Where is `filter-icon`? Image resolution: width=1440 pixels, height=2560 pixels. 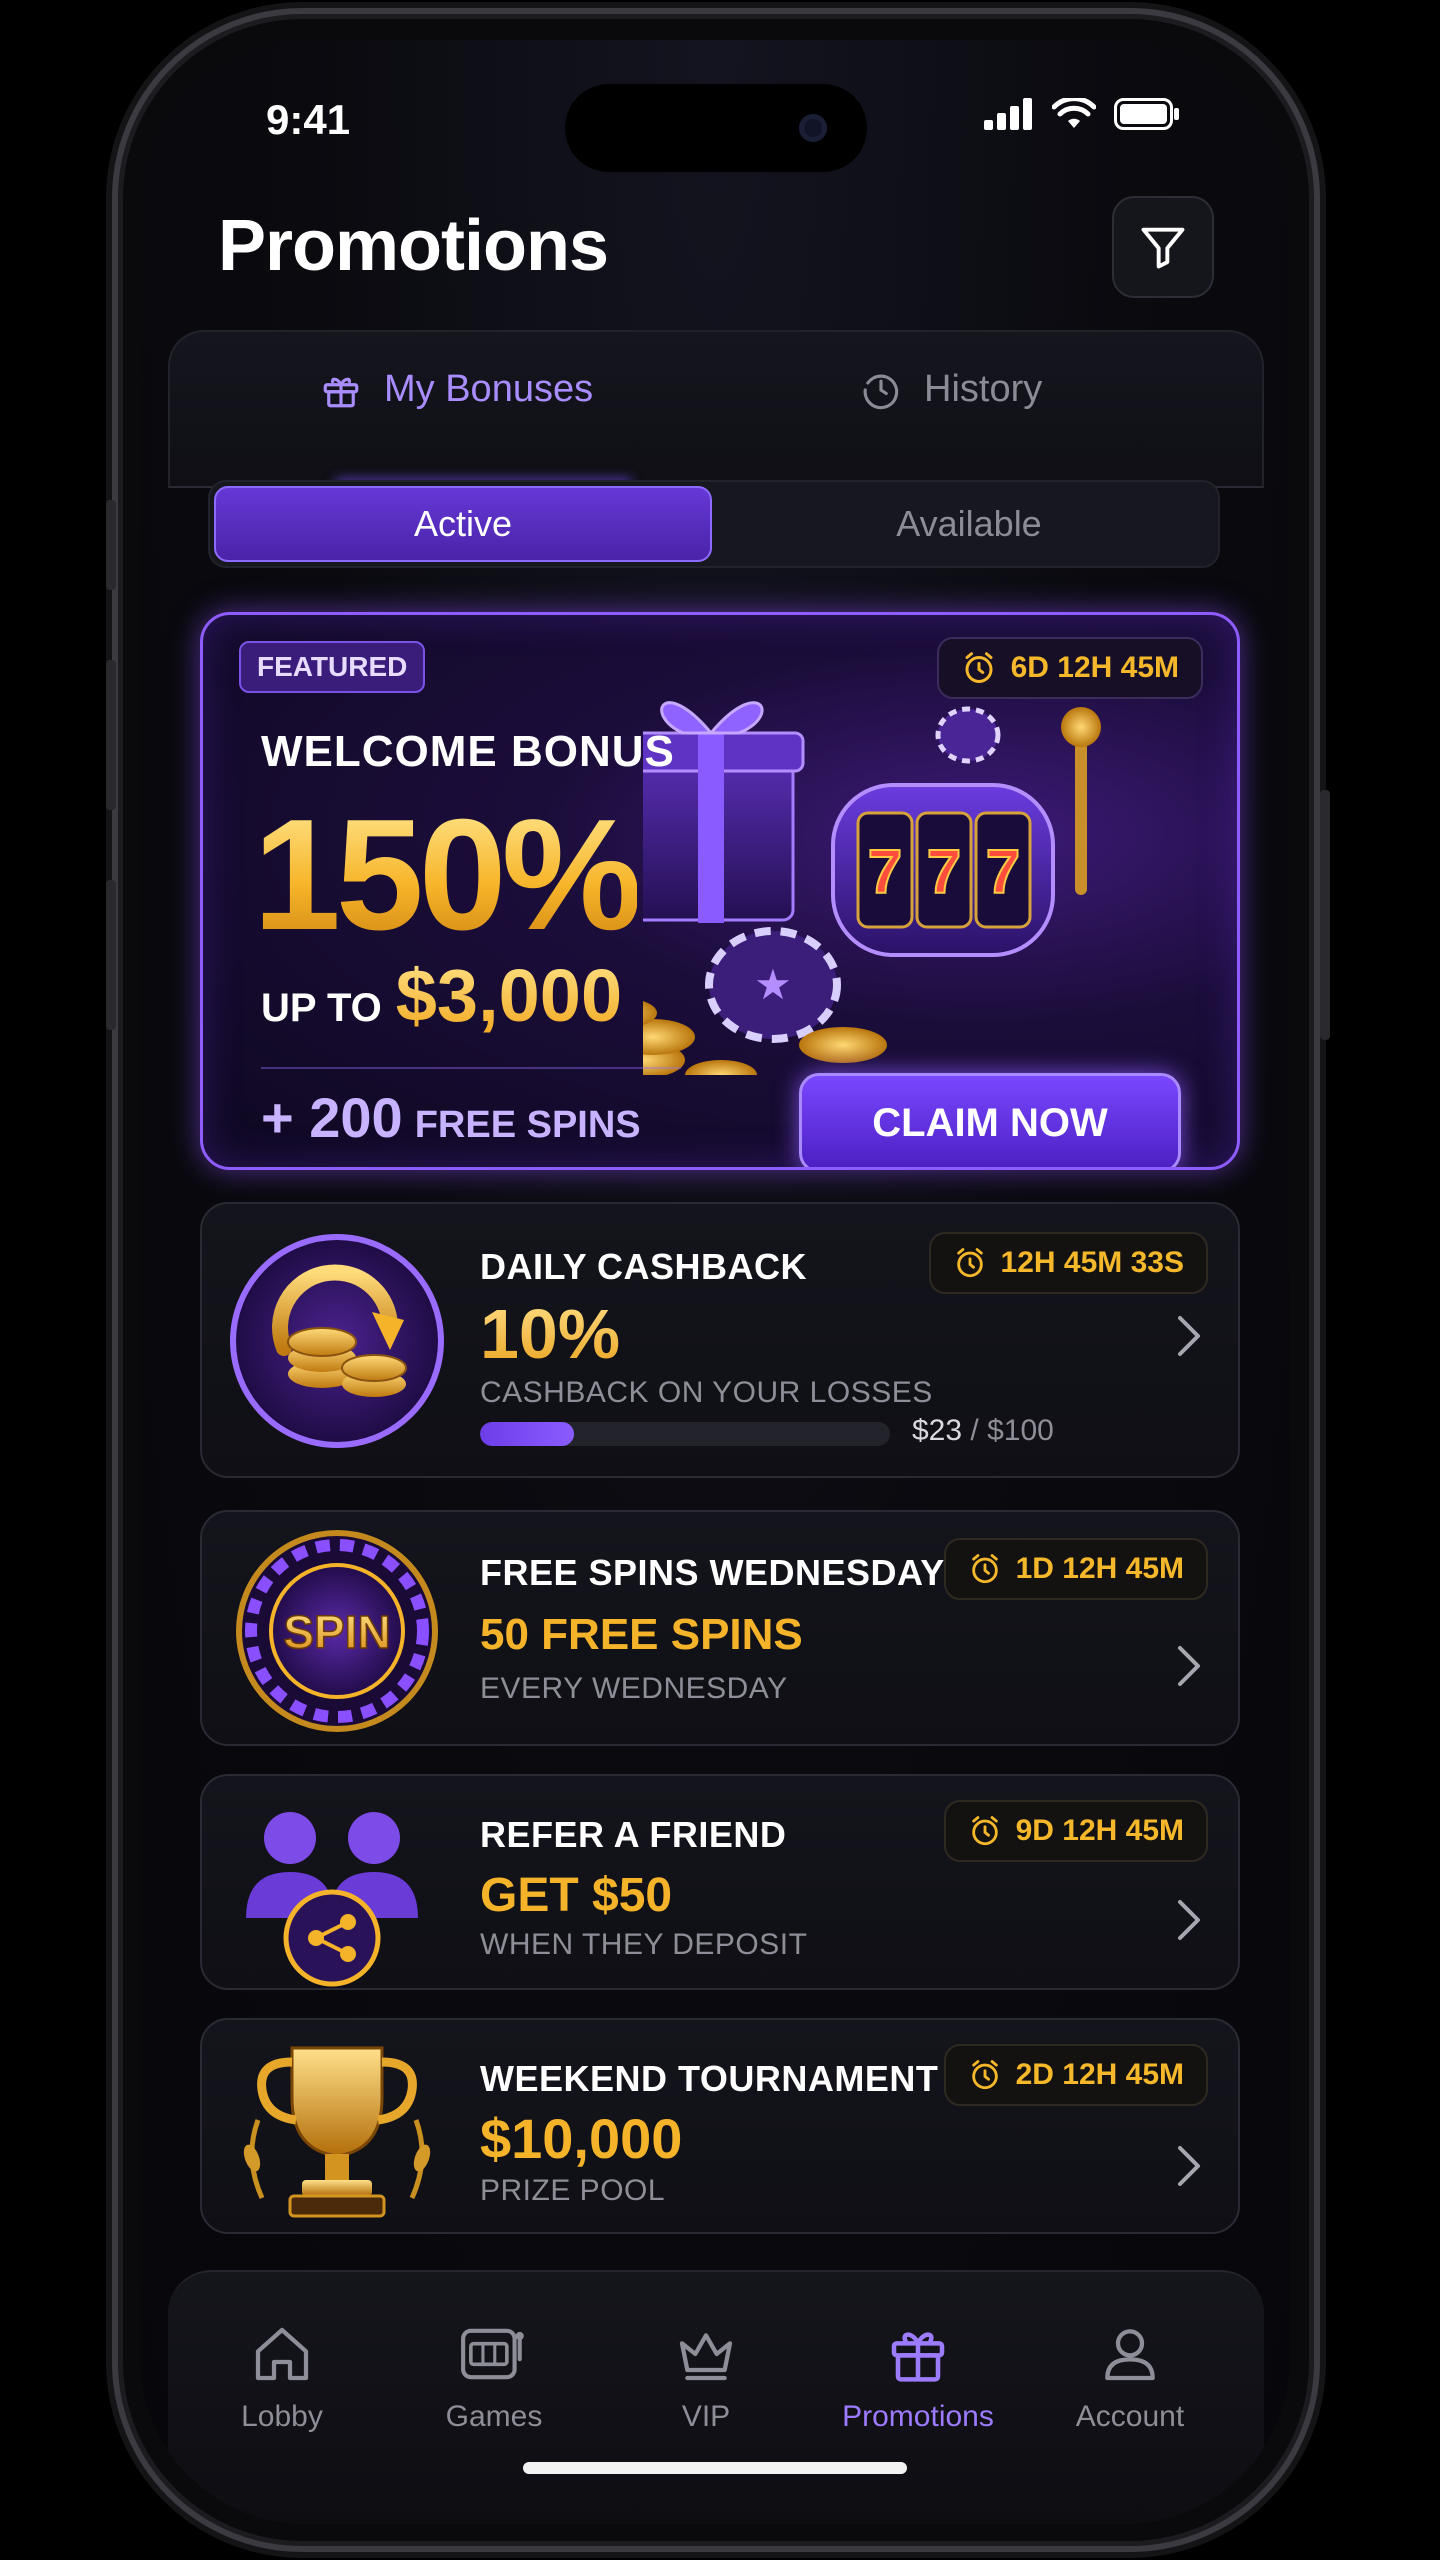
filter-icon is located at coordinates (1163, 248).